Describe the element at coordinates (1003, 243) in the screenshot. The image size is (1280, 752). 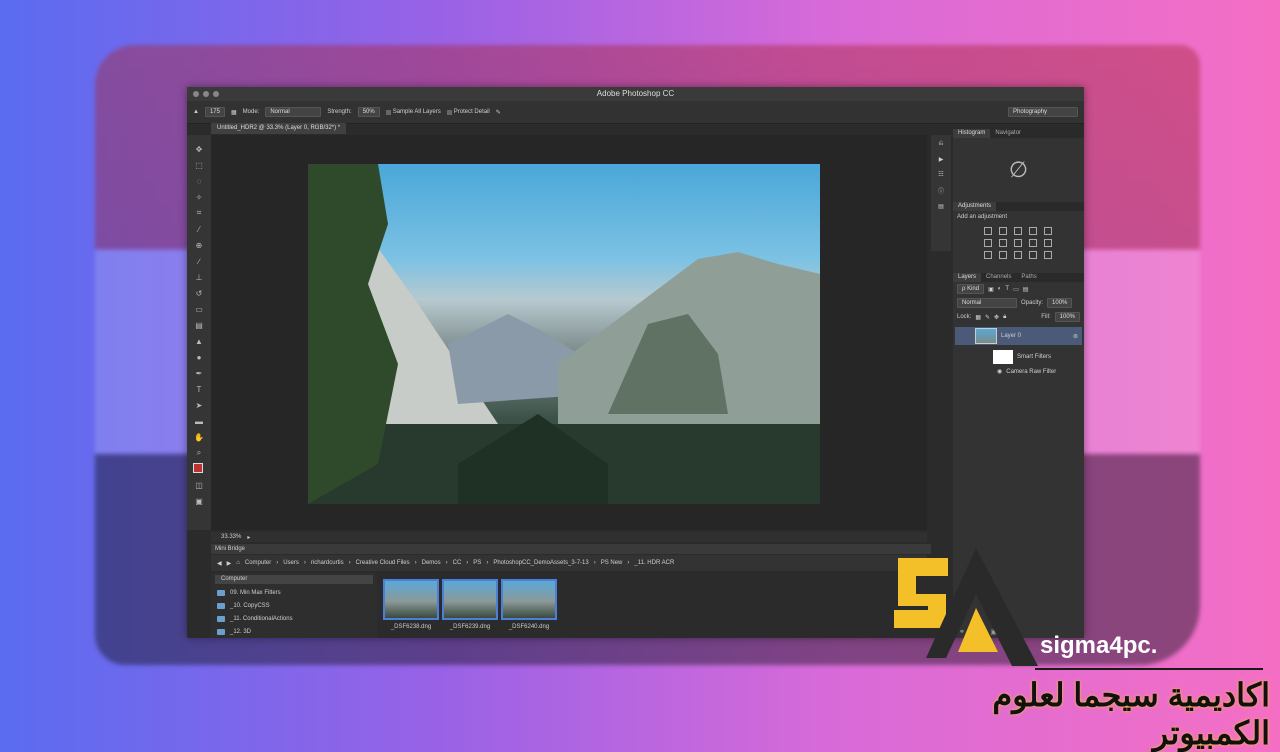
I see `color-balance-icon` at that location.